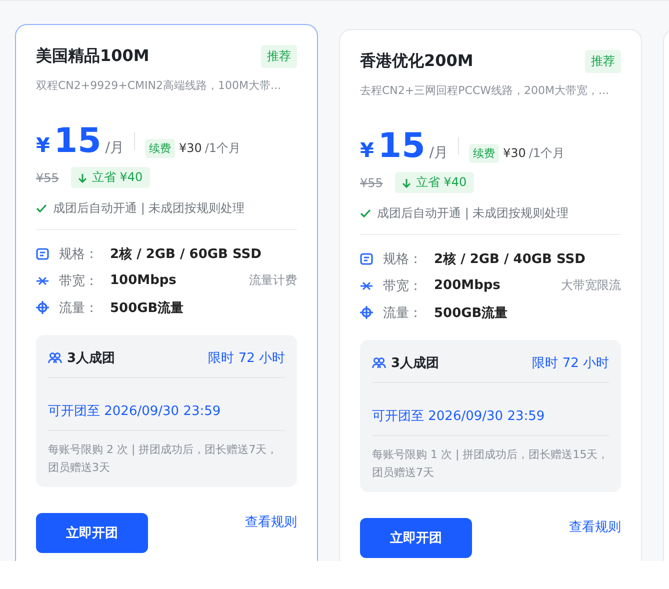 This screenshot has height=589, width=669. What do you see at coordinates (591, 285) in the screenshot?
I see `spec-note: 大带宽限流` at bounding box center [591, 285].